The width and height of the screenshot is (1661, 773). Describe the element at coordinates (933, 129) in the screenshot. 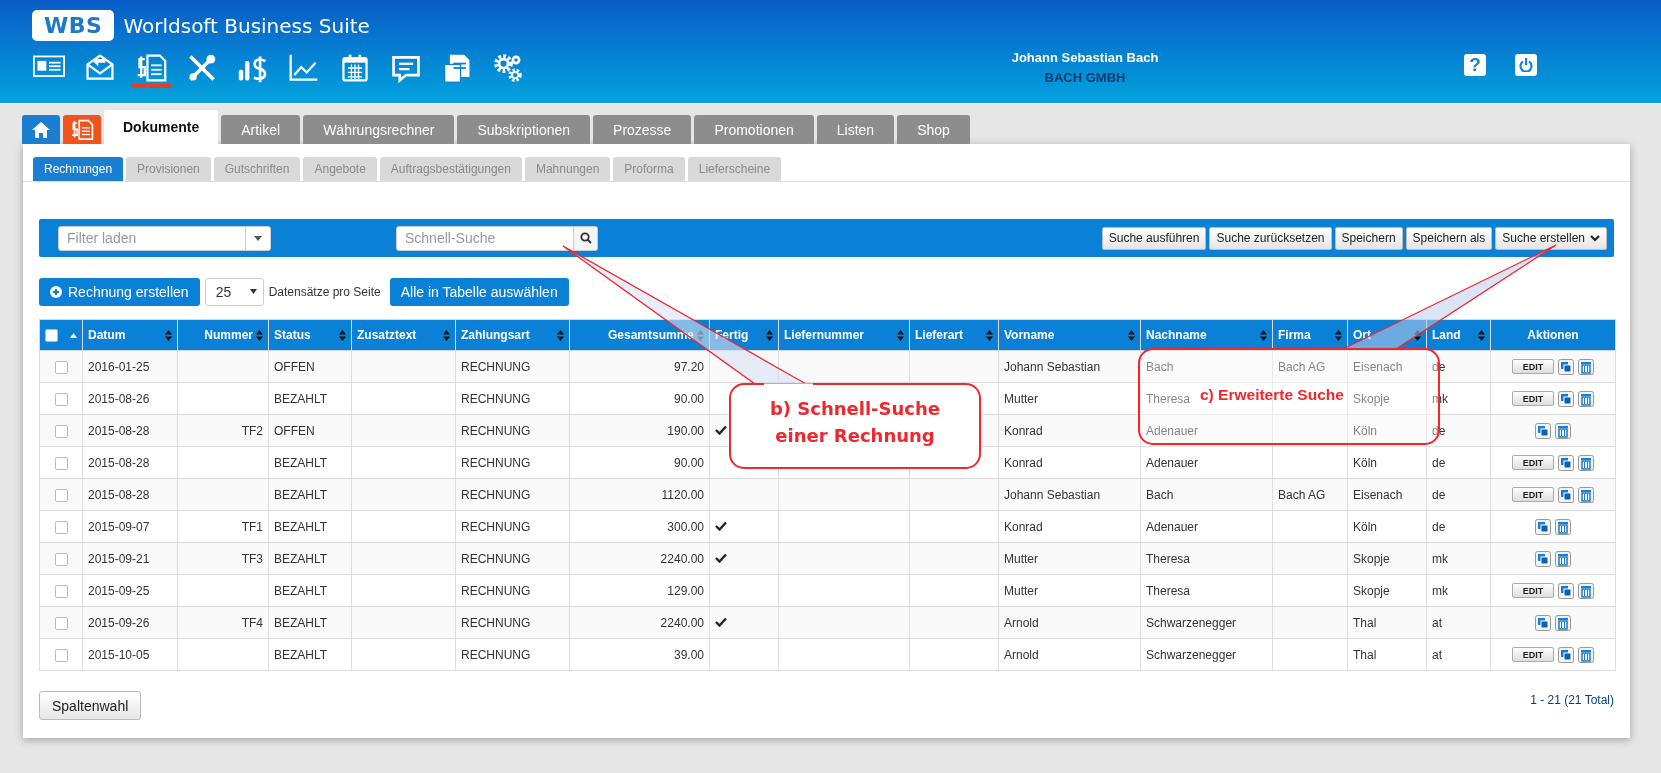

I see `tab: Shop` at that location.